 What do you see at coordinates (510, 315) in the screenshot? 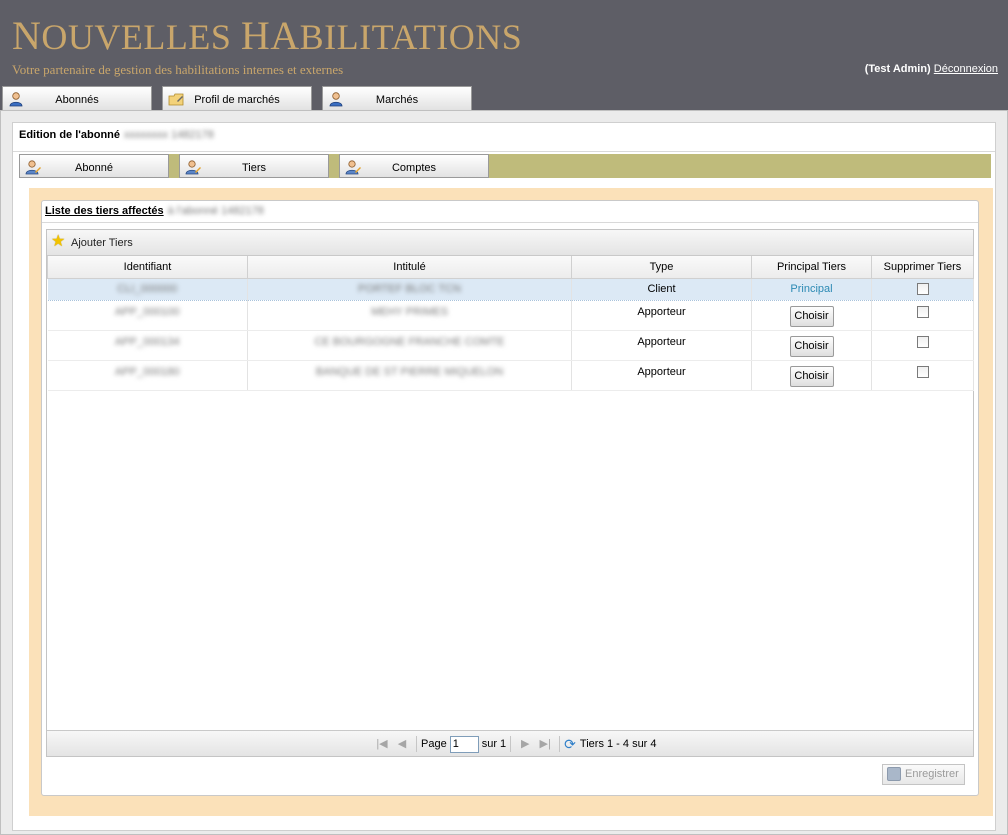
I see `table-row: APP_000100 MEHY PRIMES Apporteur Choisir` at bounding box center [510, 315].